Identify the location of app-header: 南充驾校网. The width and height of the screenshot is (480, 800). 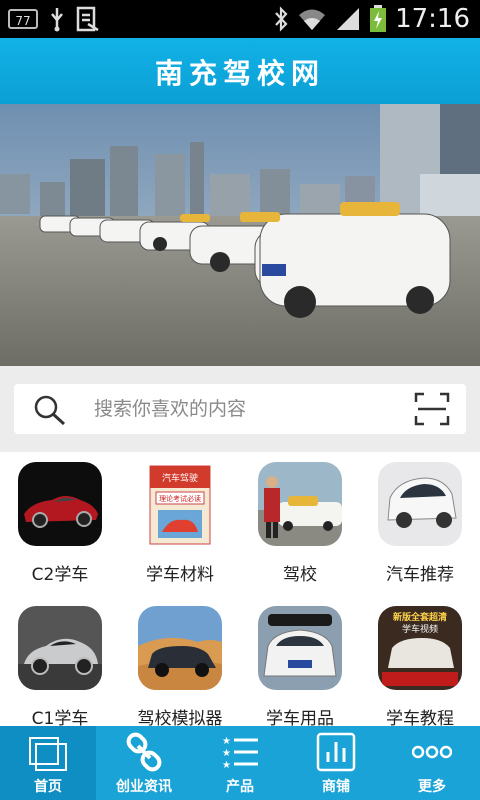
(240, 71).